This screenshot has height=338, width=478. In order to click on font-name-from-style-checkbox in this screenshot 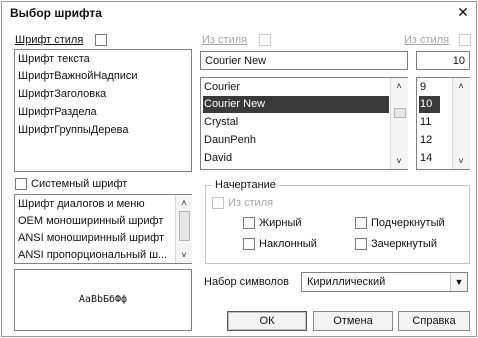, I will do `click(265, 40)`.